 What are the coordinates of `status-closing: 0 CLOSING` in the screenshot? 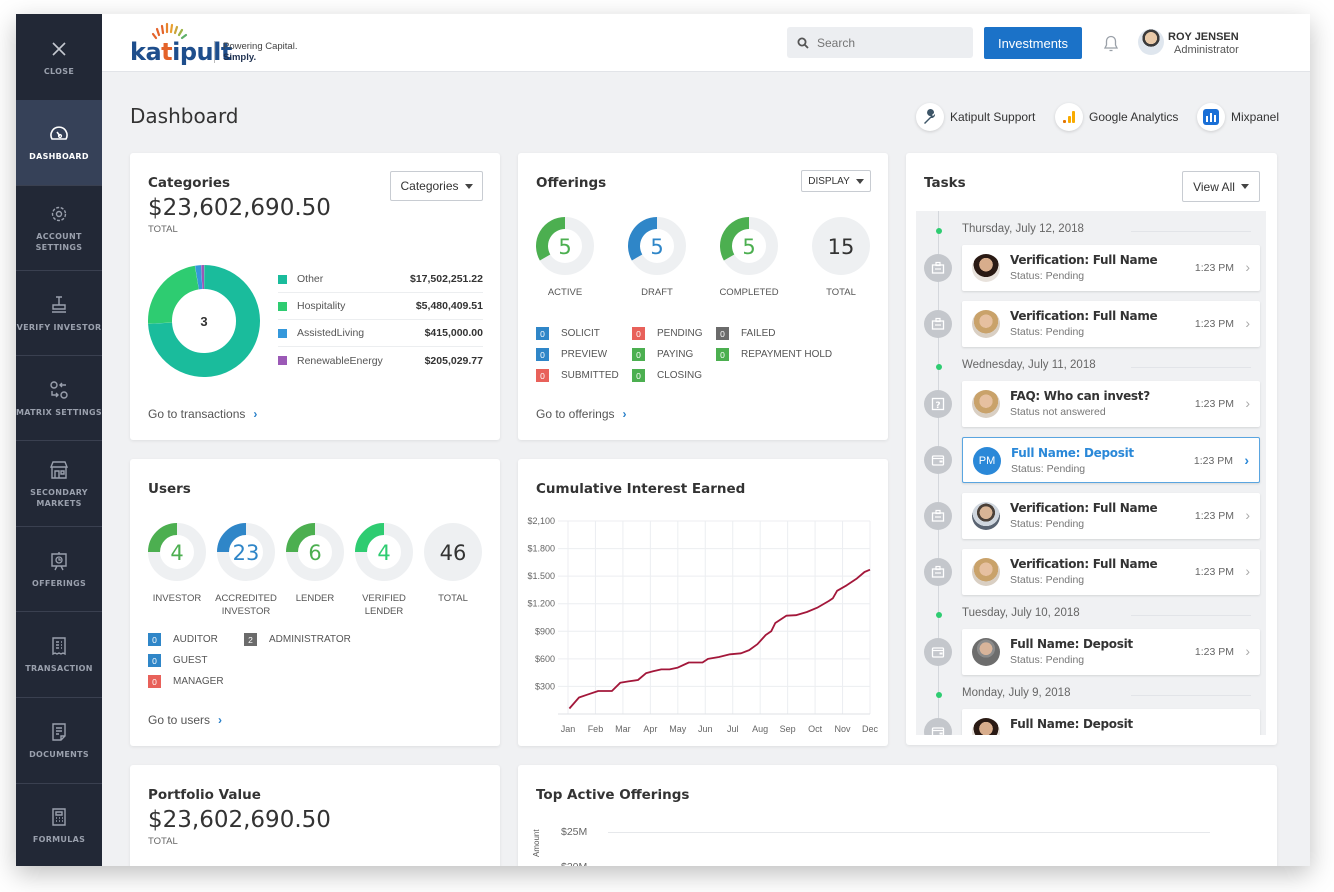 It's located at (667, 375).